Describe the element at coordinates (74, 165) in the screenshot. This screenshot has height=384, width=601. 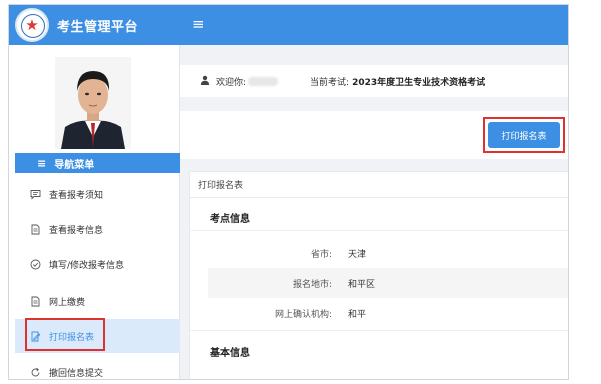
I see `nav-menu-title: 导航菜单` at that location.